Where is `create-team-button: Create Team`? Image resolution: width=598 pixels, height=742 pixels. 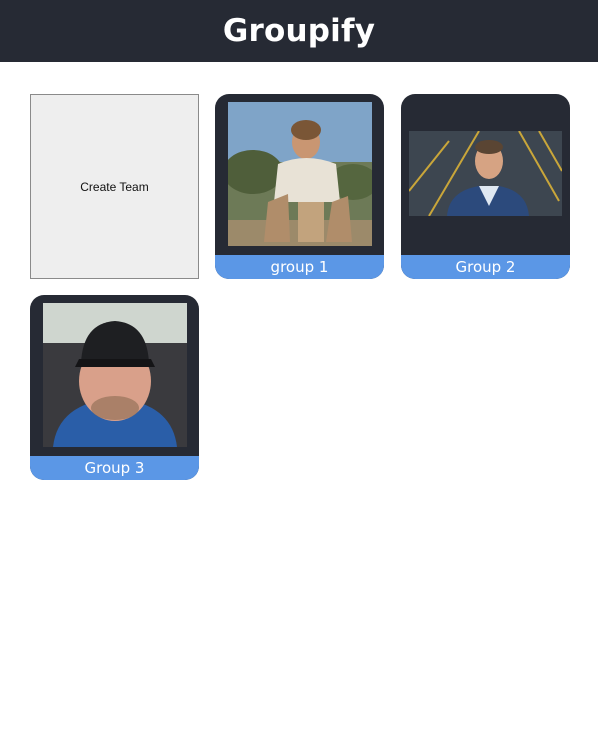 create-team-button: Create Team is located at coordinates (114, 186).